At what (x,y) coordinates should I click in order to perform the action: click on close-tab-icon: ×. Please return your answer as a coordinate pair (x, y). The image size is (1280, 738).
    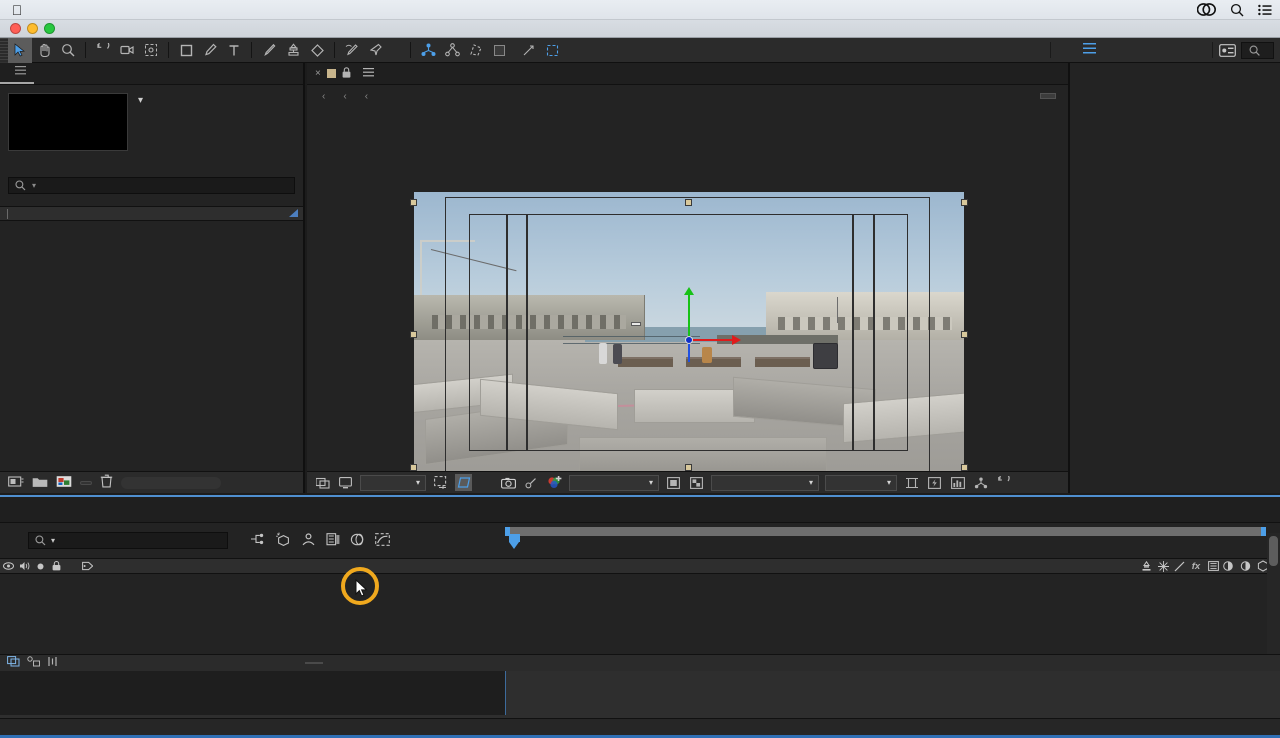
    Looking at the image, I should click on (318, 73).